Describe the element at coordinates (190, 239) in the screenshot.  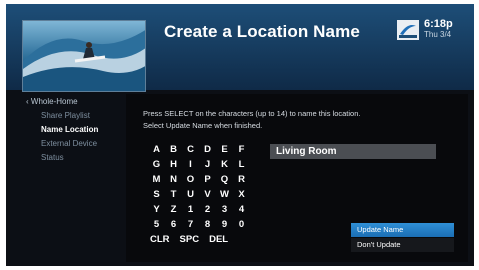
I see `keyboard-key: SPC` at that location.